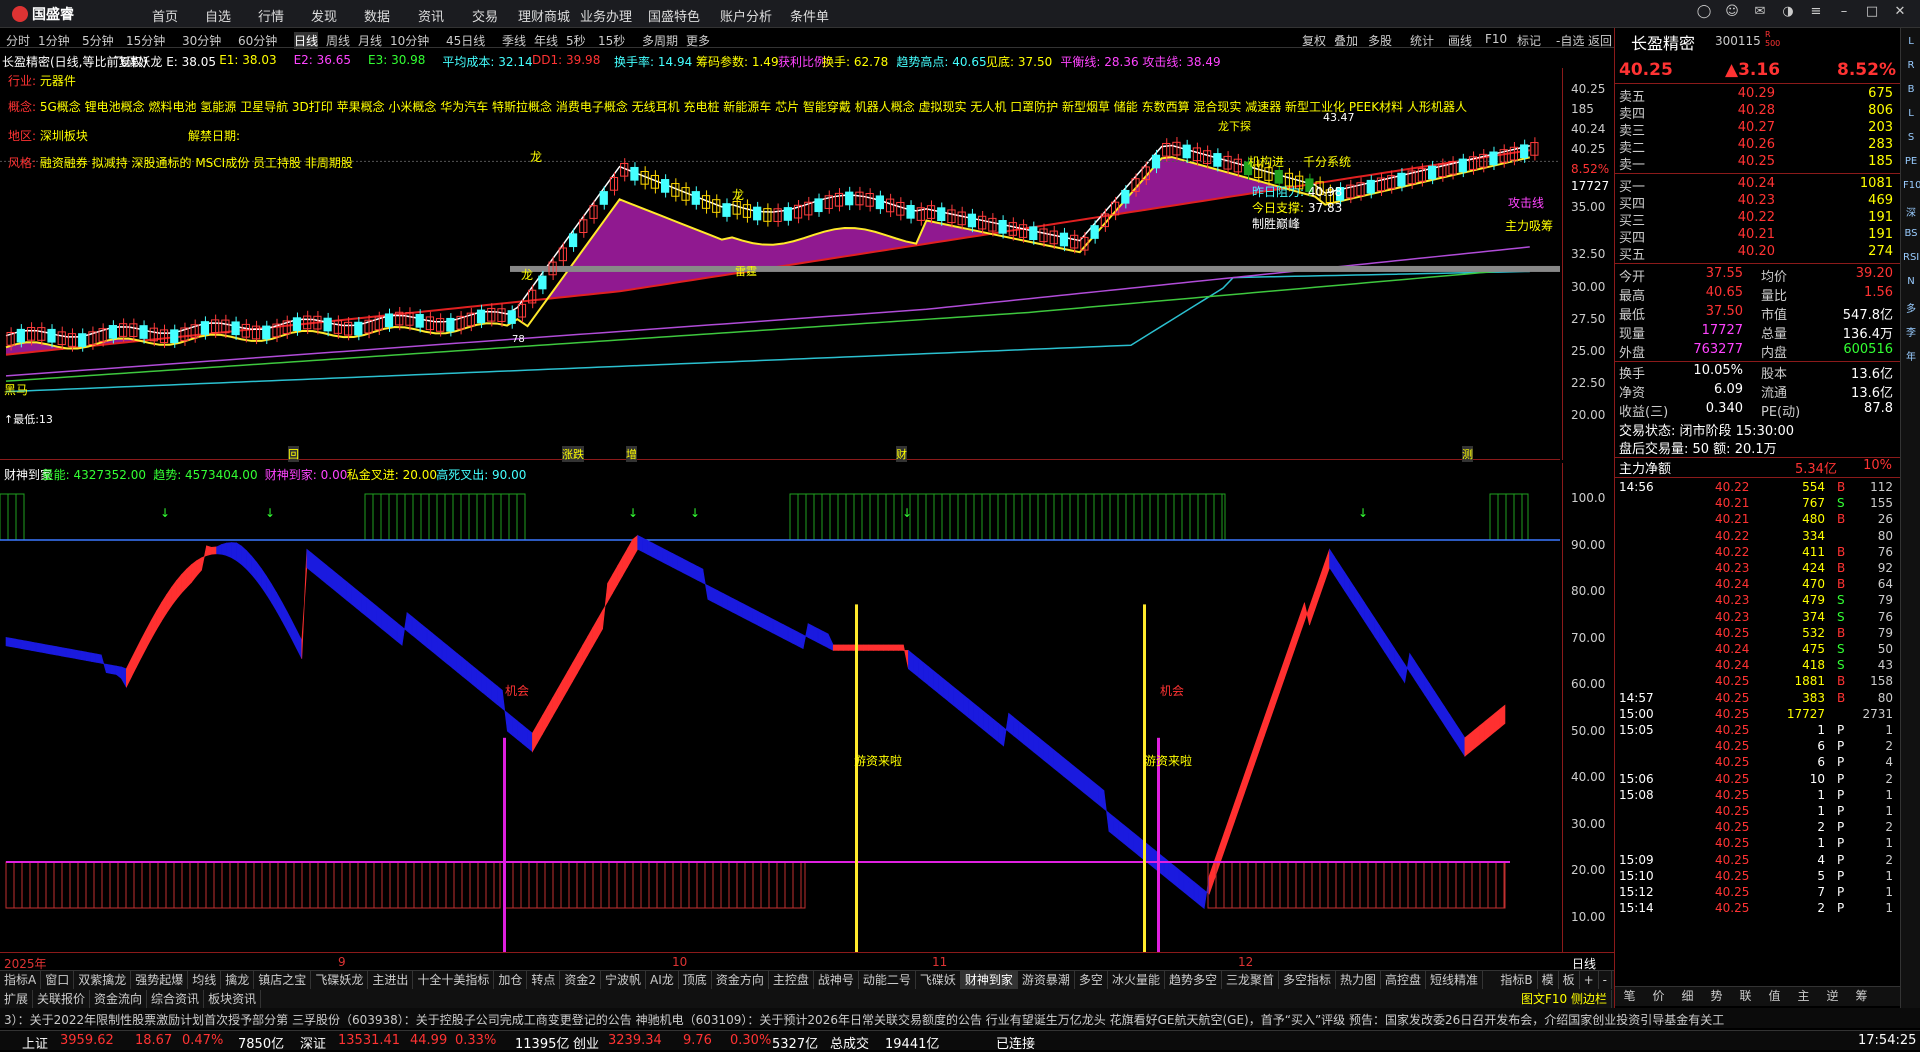 The height and width of the screenshot is (1052, 1920). I want to click on event-4: 测, so click(1467, 454).